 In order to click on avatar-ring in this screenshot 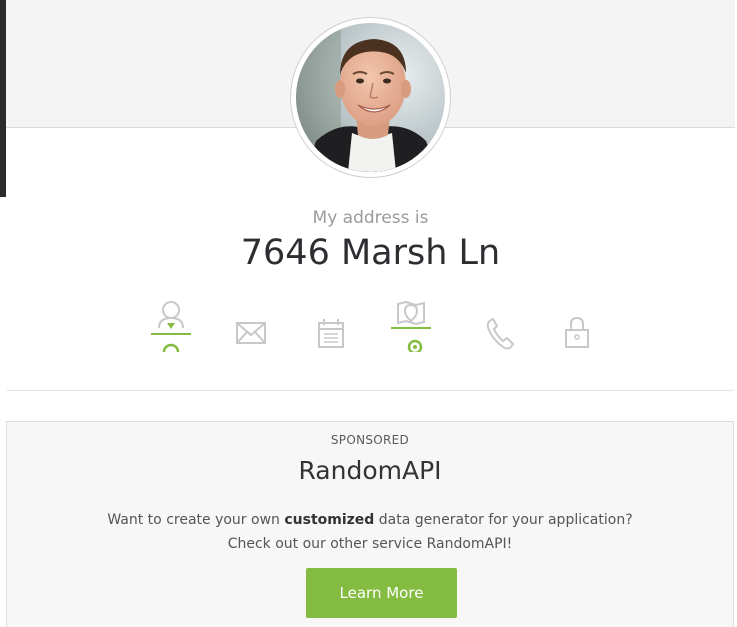, I will do `click(370, 97)`.